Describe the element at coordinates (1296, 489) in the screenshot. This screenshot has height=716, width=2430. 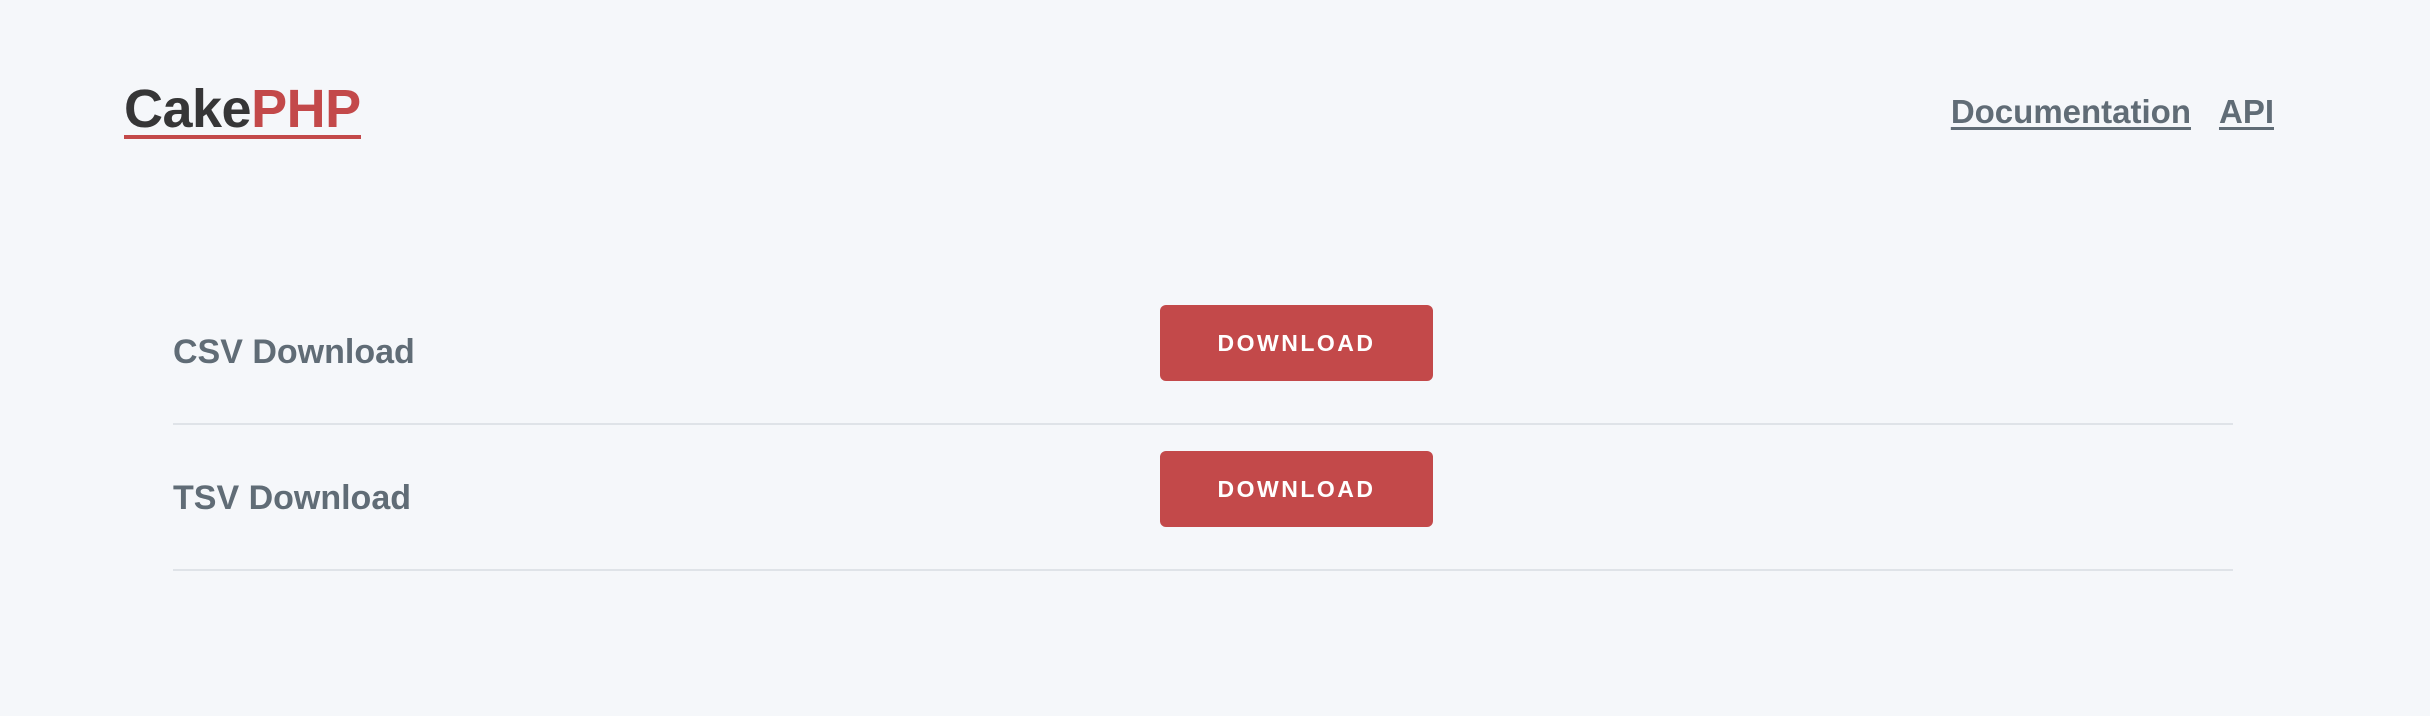
I see `tsv-download-button: DOWNLOAD` at that location.